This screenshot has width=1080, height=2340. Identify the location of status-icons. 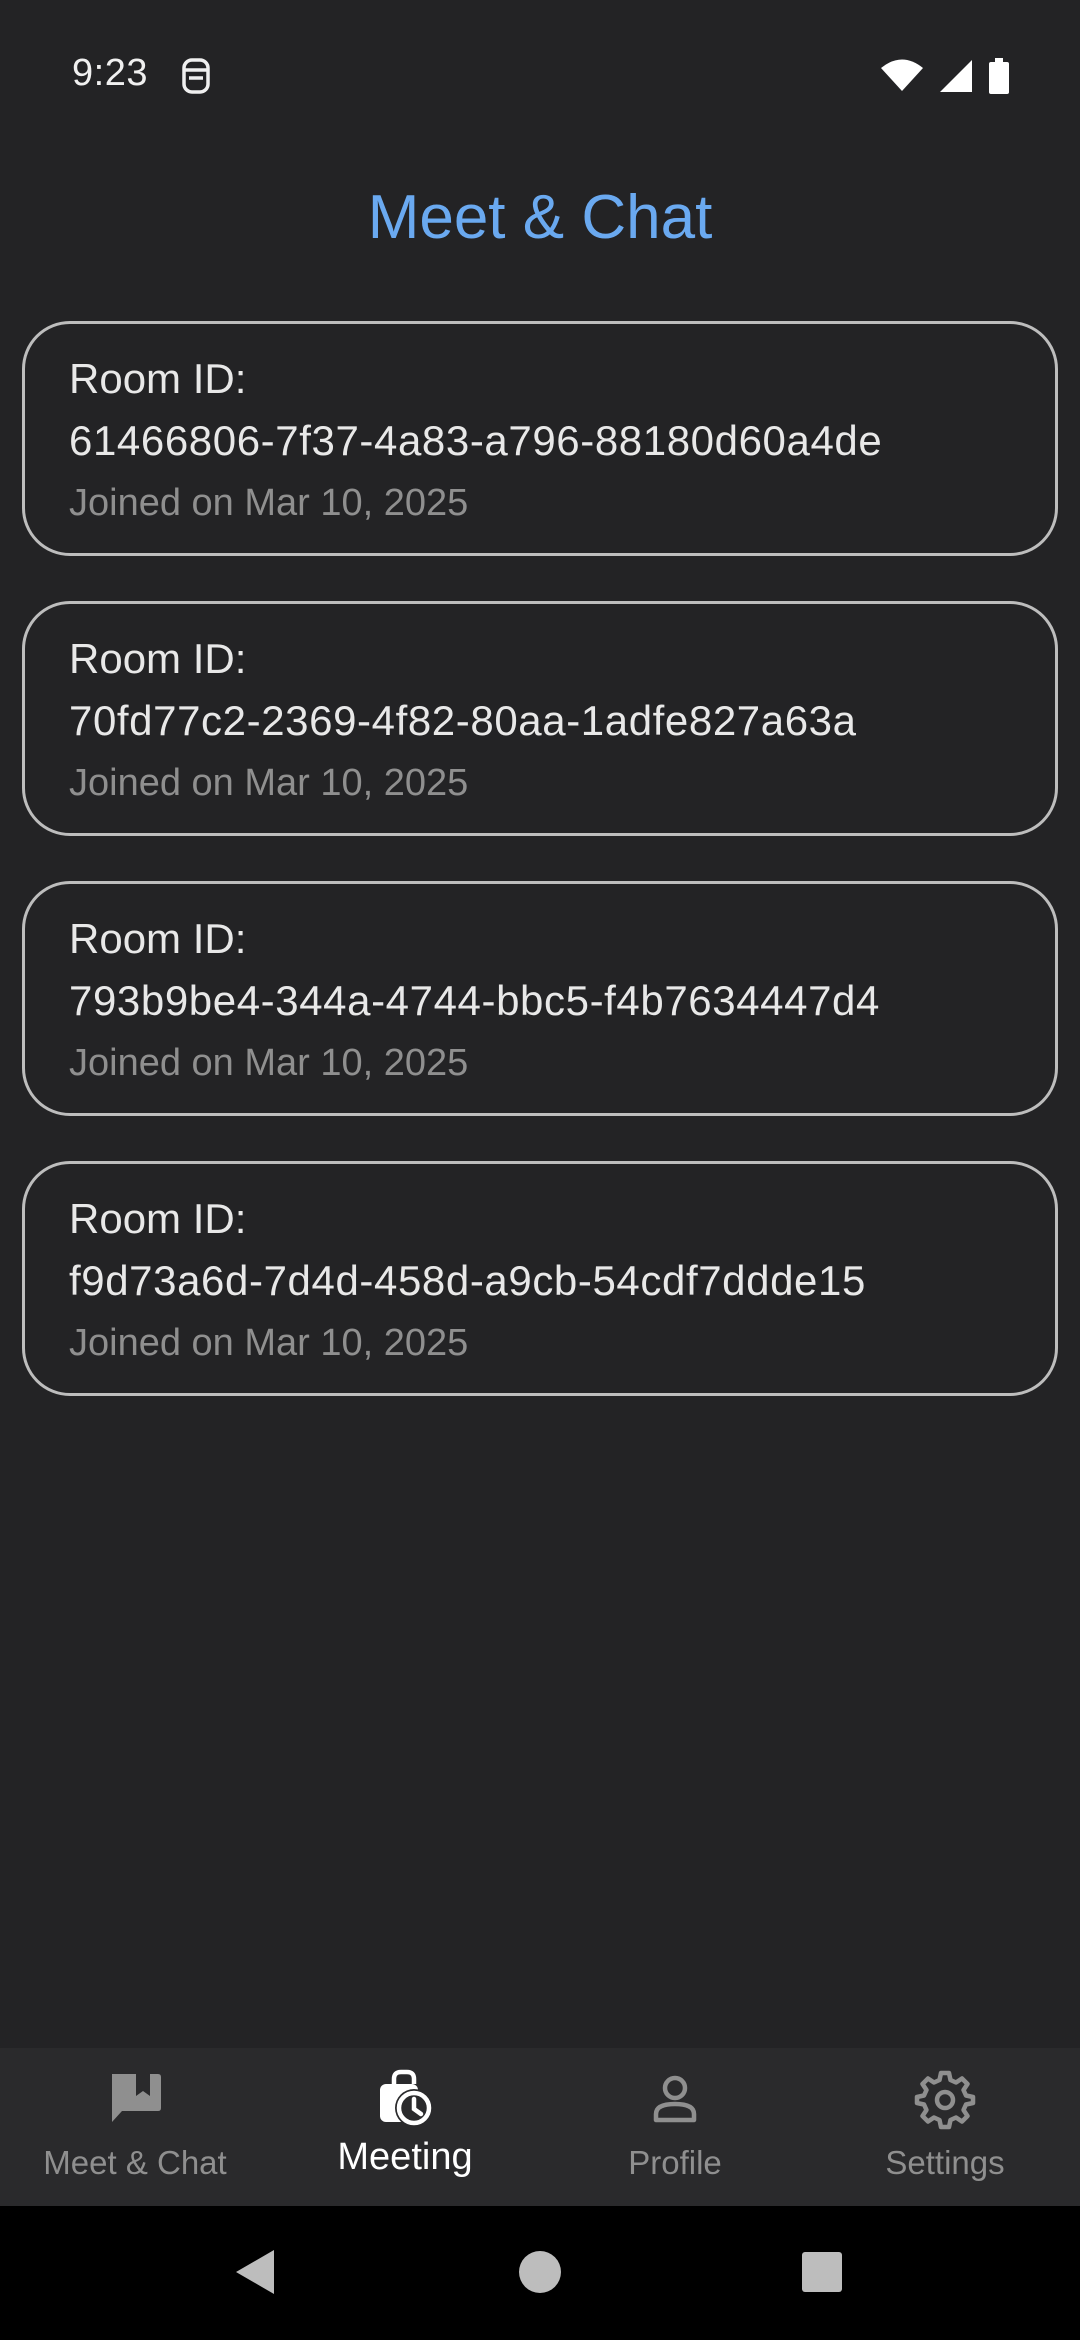
(945, 76).